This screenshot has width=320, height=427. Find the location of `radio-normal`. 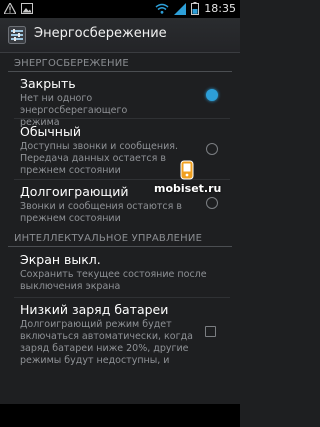

radio-normal is located at coordinates (212, 149).